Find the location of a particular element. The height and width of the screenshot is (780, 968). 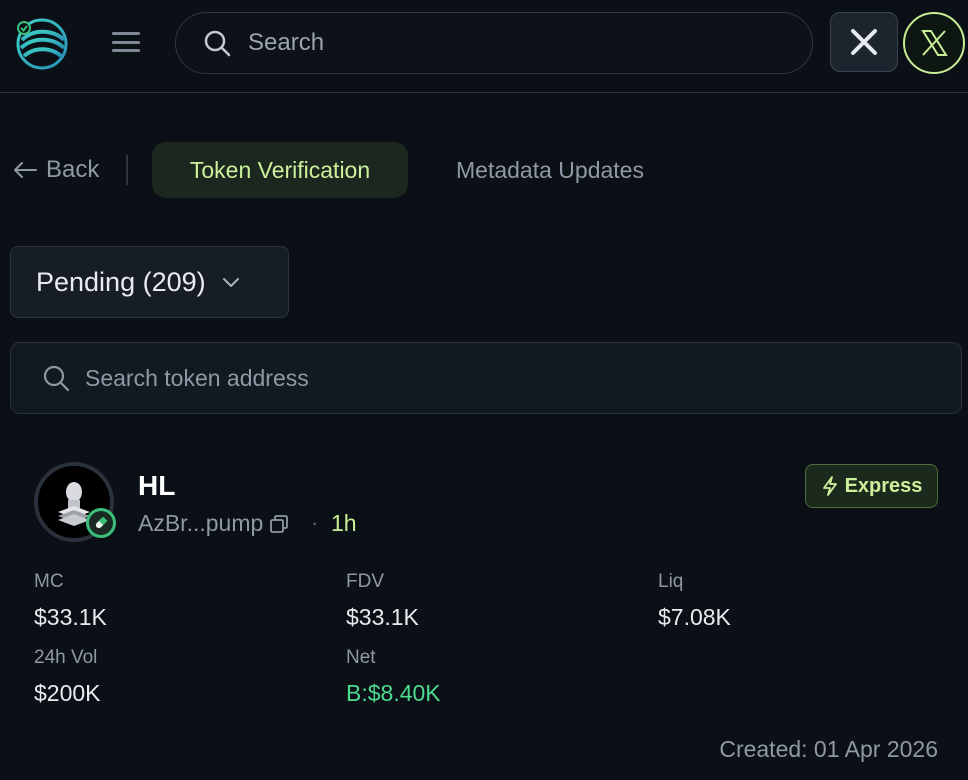

copy-icon is located at coordinates (279, 524).